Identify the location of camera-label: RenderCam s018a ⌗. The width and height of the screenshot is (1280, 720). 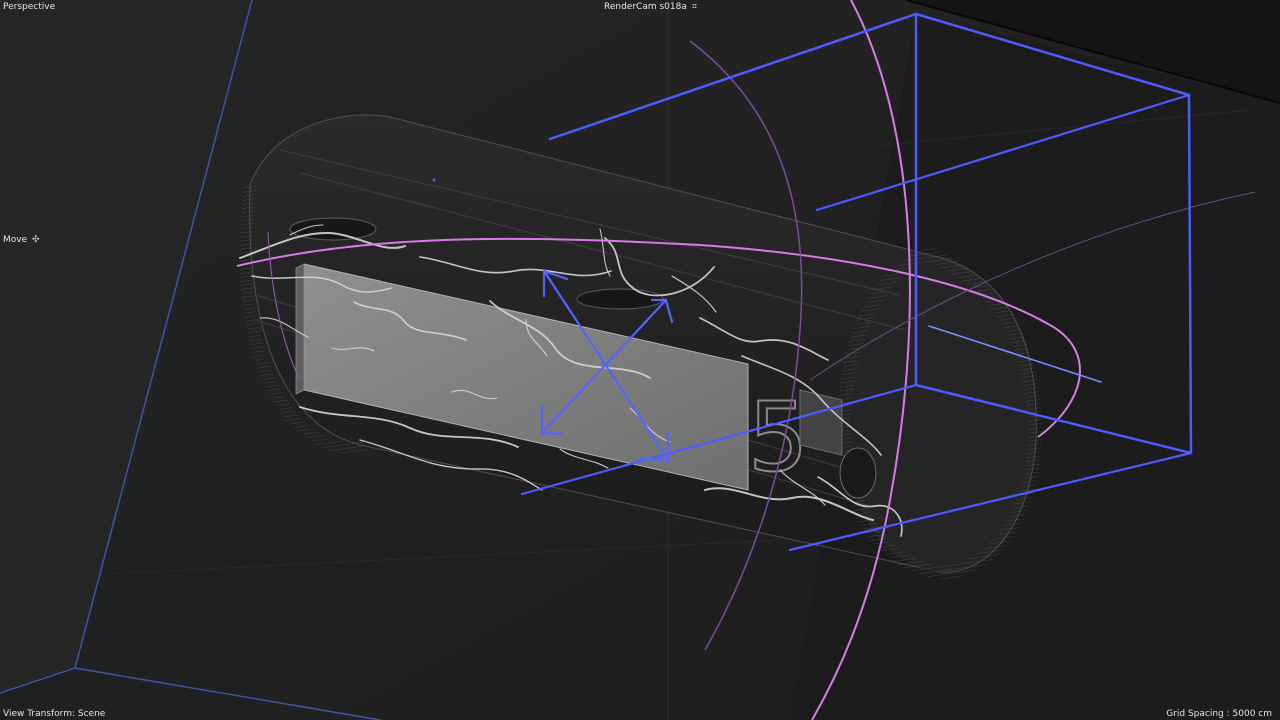
(650, 7).